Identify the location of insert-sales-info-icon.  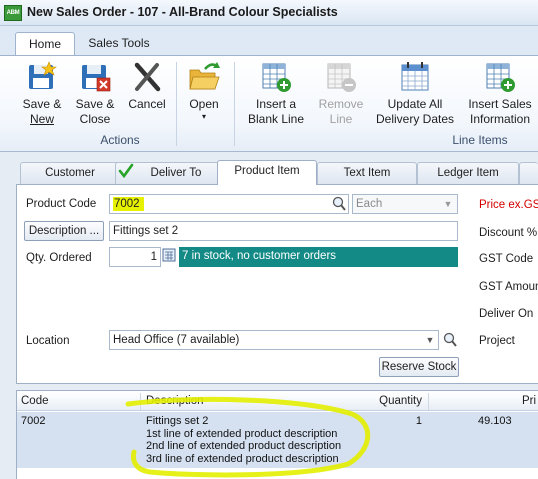
(500, 77).